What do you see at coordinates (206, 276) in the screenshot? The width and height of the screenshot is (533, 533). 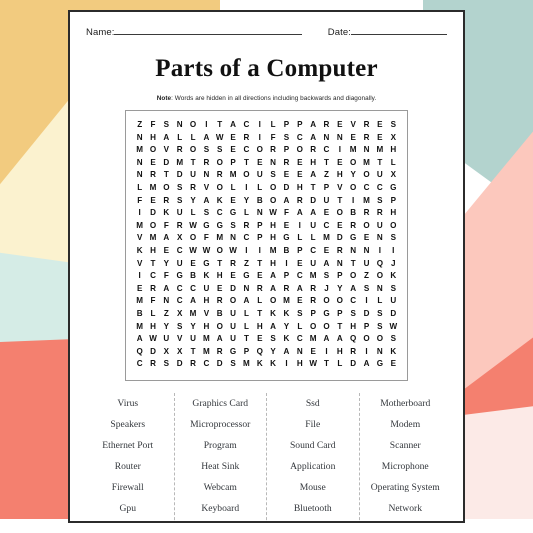 I see `grid-cell: K` at bounding box center [206, 276].